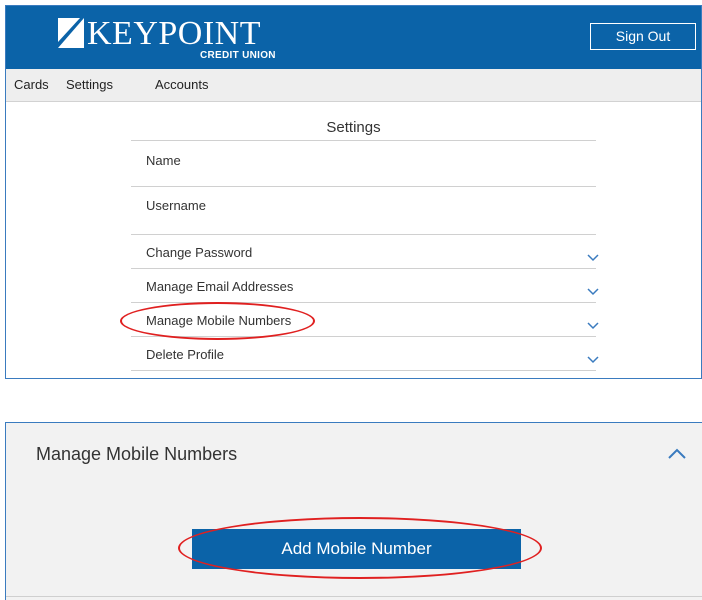 The height and width of the screenshot is (600, 702). Describe the element at coordinates (176, 205) in the screenshot. I see `username-field-label: Username` at that location.